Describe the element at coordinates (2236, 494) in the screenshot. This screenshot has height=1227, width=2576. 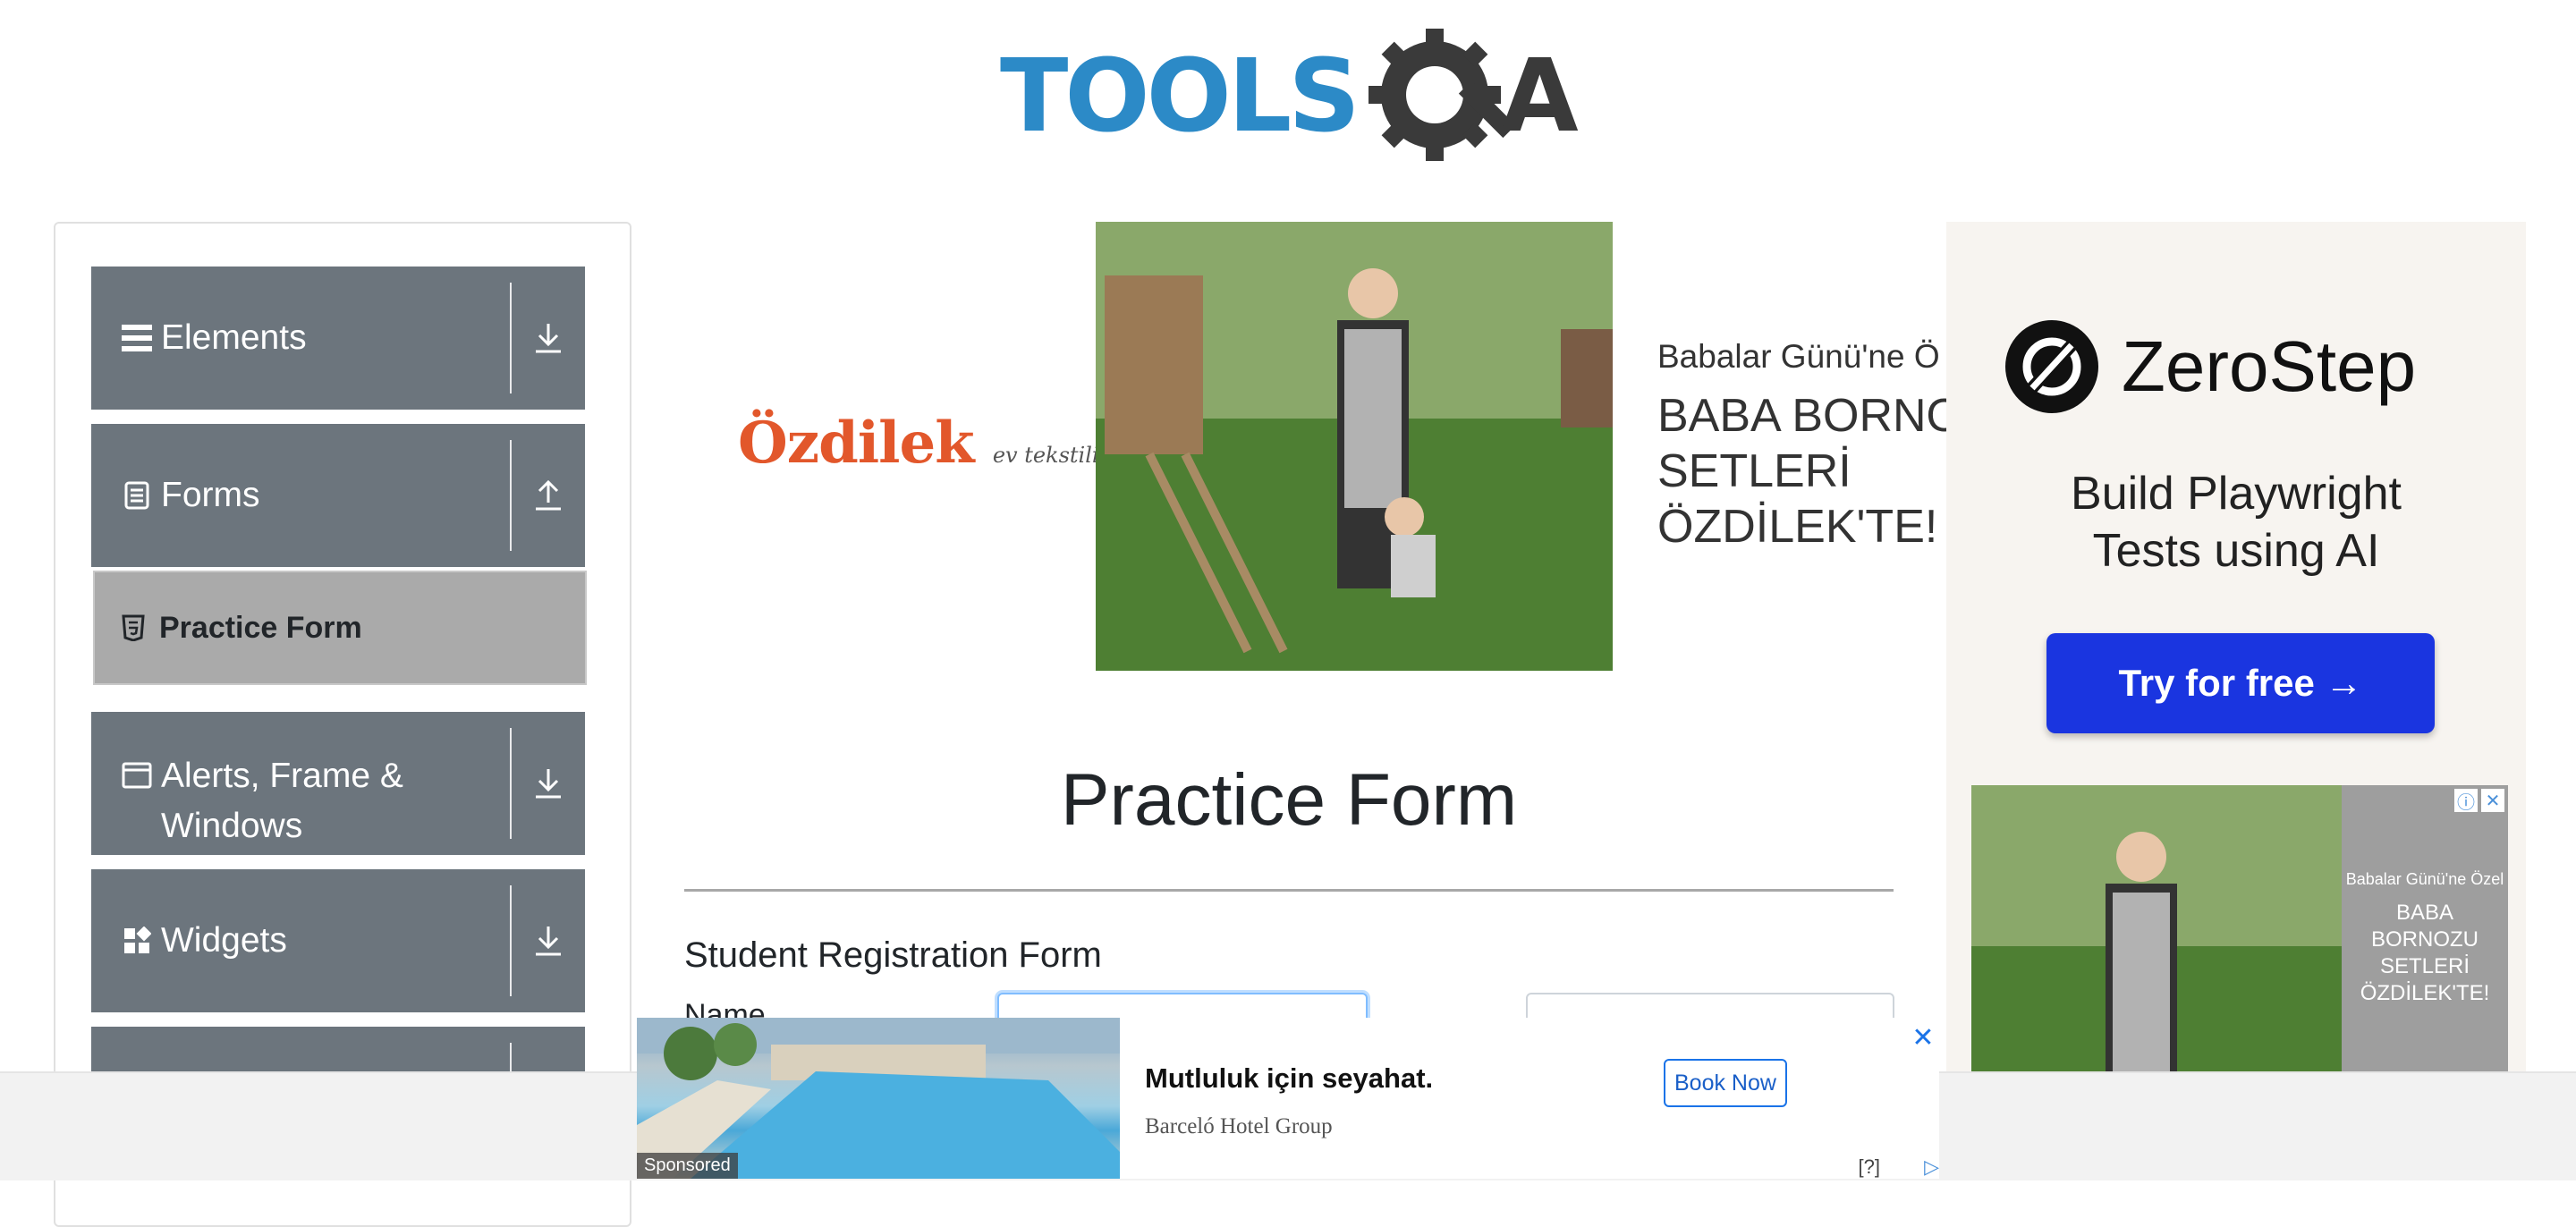
I see `tagline-line: Build Playwright` at that location.